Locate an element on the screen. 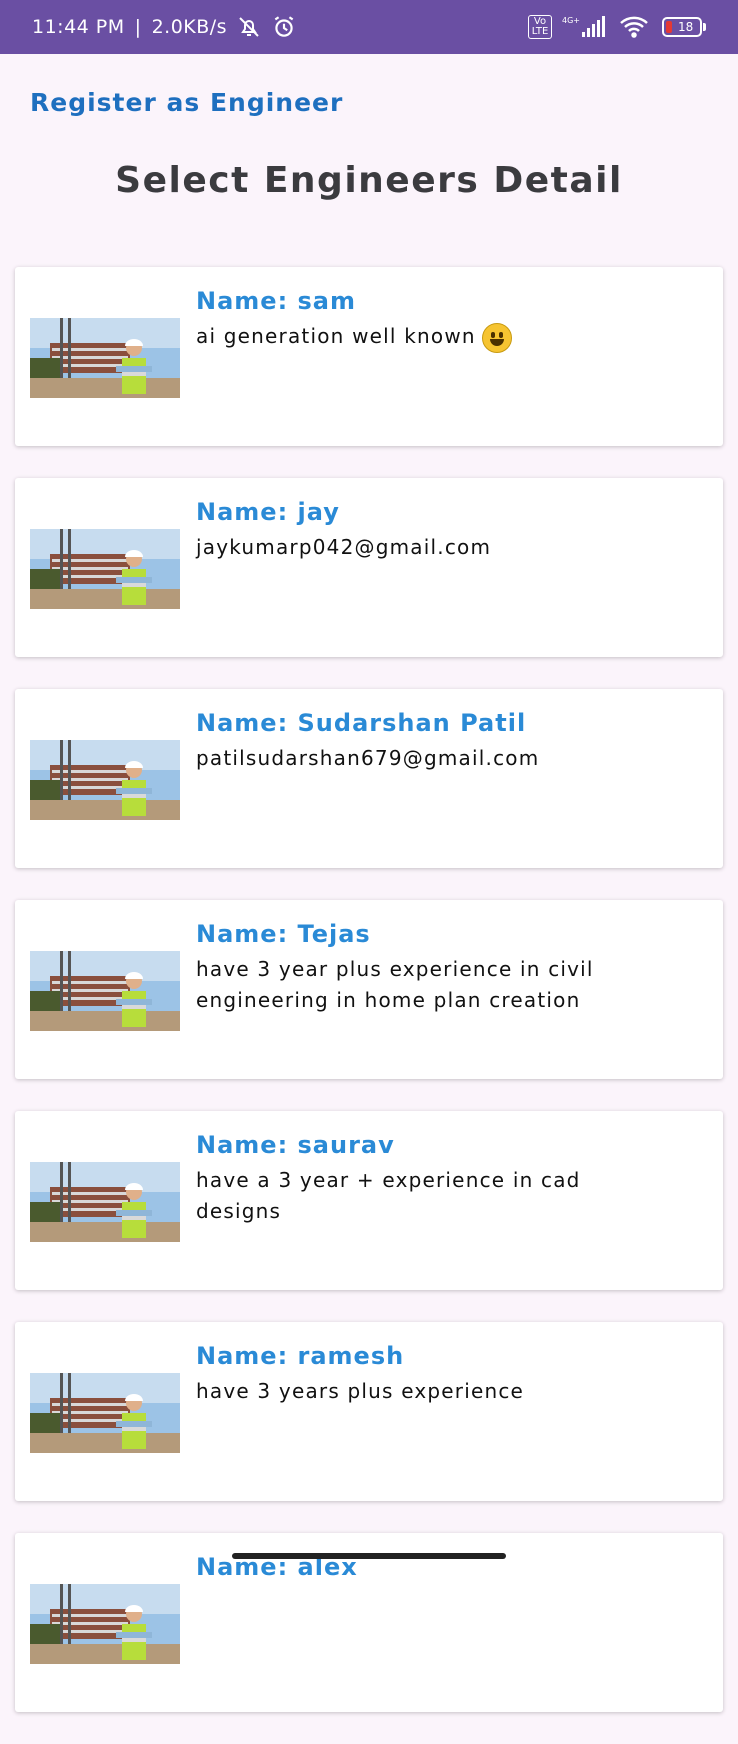  battery-icon: 18 is located at coordinates (684, 27).